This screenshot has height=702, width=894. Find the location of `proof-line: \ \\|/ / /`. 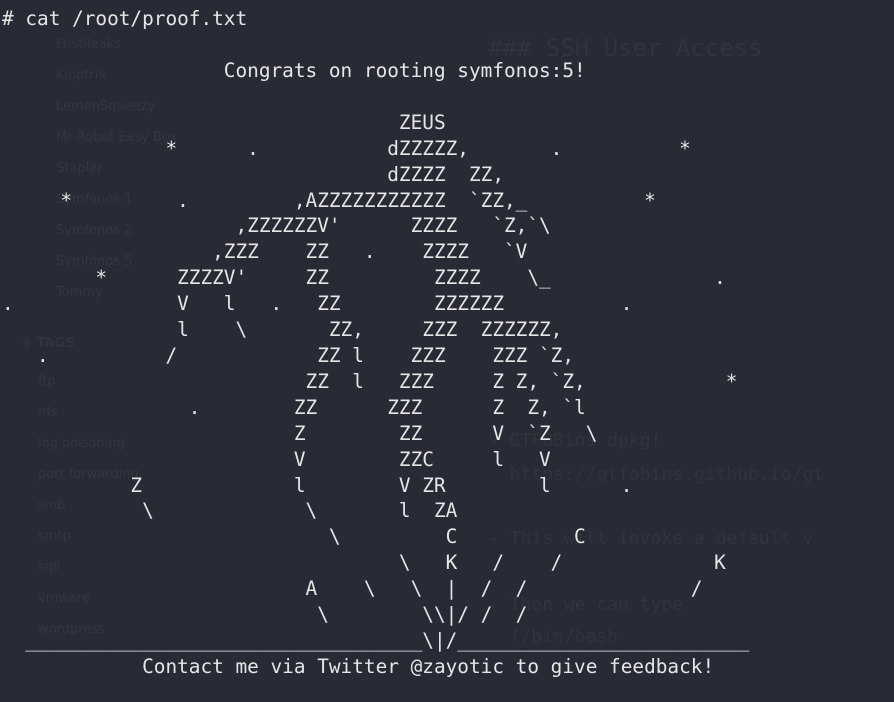

proof-line: \ \\|/ / / is located at coordinates (265, 615).